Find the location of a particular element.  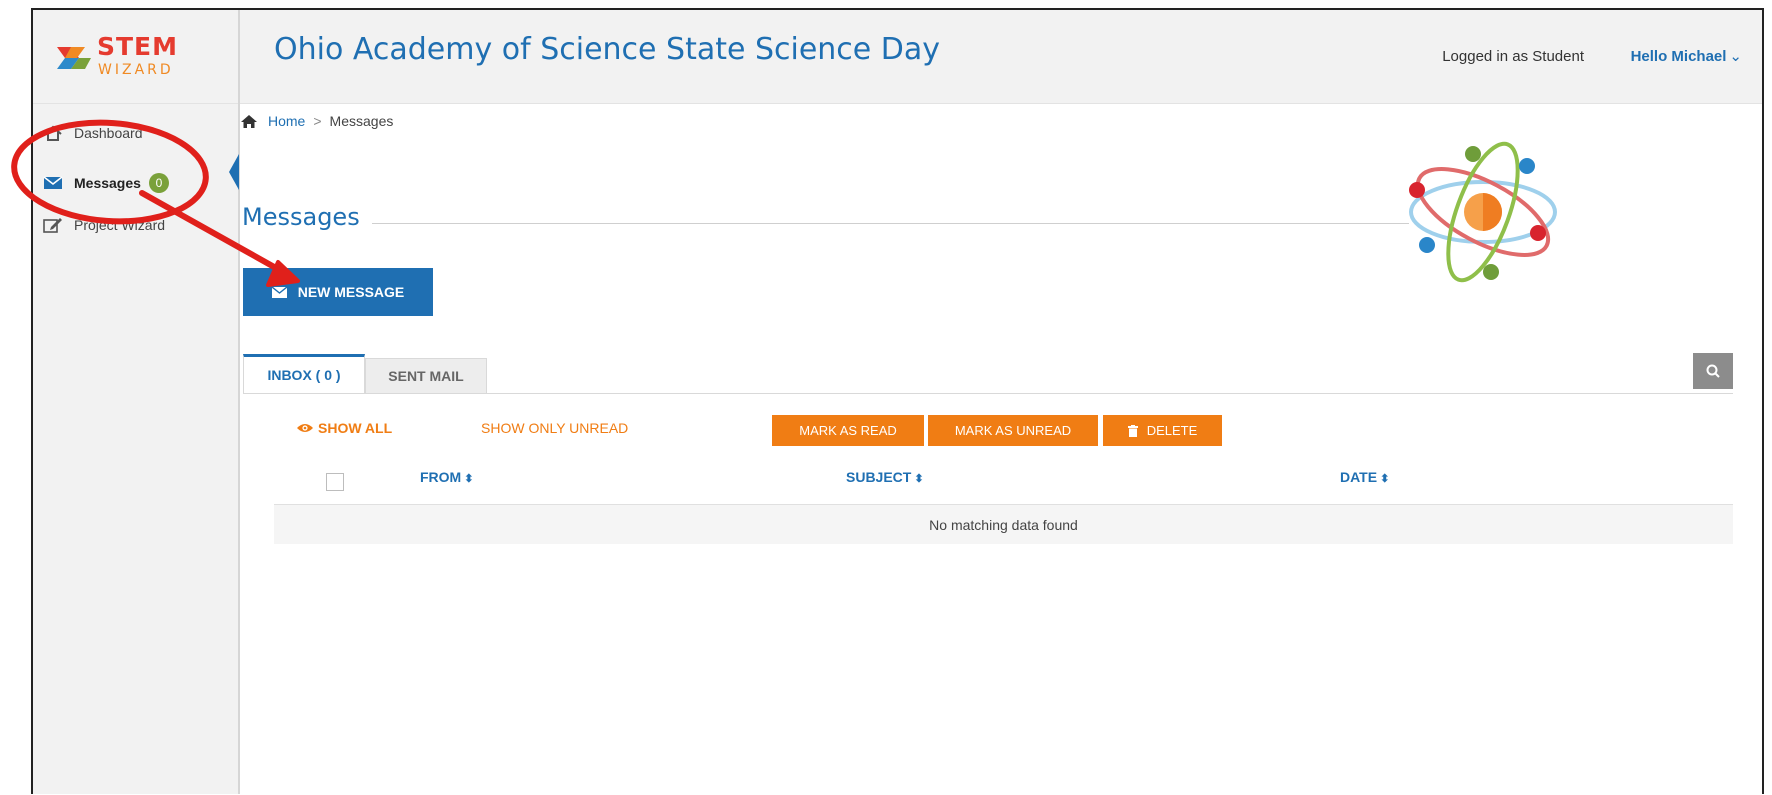

sidebar-item-dashboard: Dashboard is located at coordinates (93, 133).